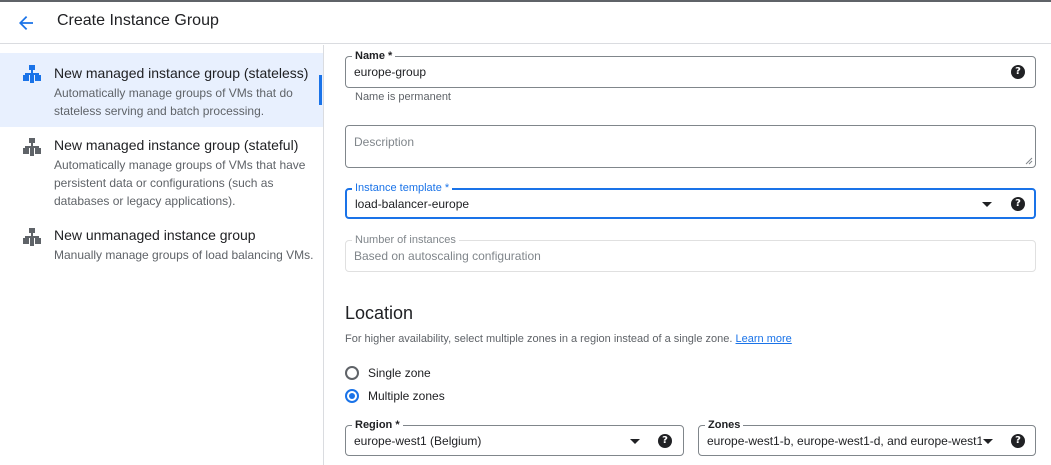  Describe the element at coordinates (390, 72) in the screenshot. I see `name-input: europe-group` at that location.